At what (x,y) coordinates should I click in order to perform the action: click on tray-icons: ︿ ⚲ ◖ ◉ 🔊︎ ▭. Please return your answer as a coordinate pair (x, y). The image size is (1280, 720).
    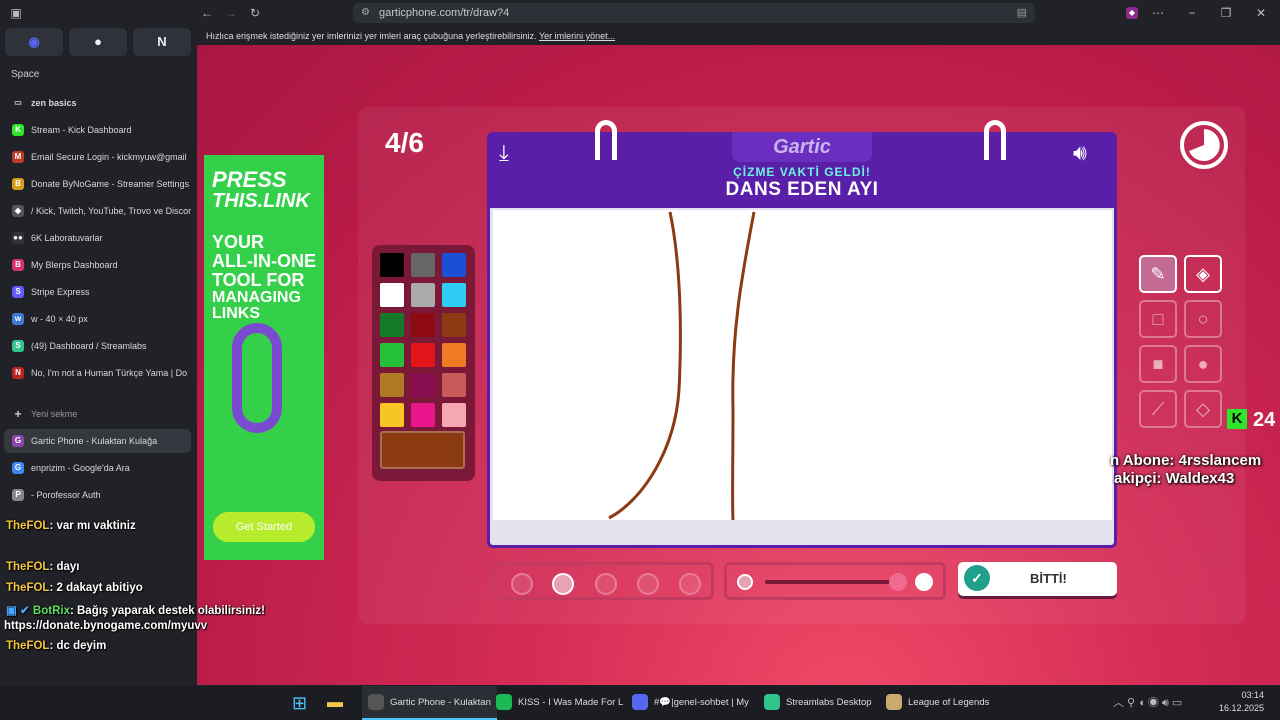
    Looking at the image, I should click on (1147, 703).